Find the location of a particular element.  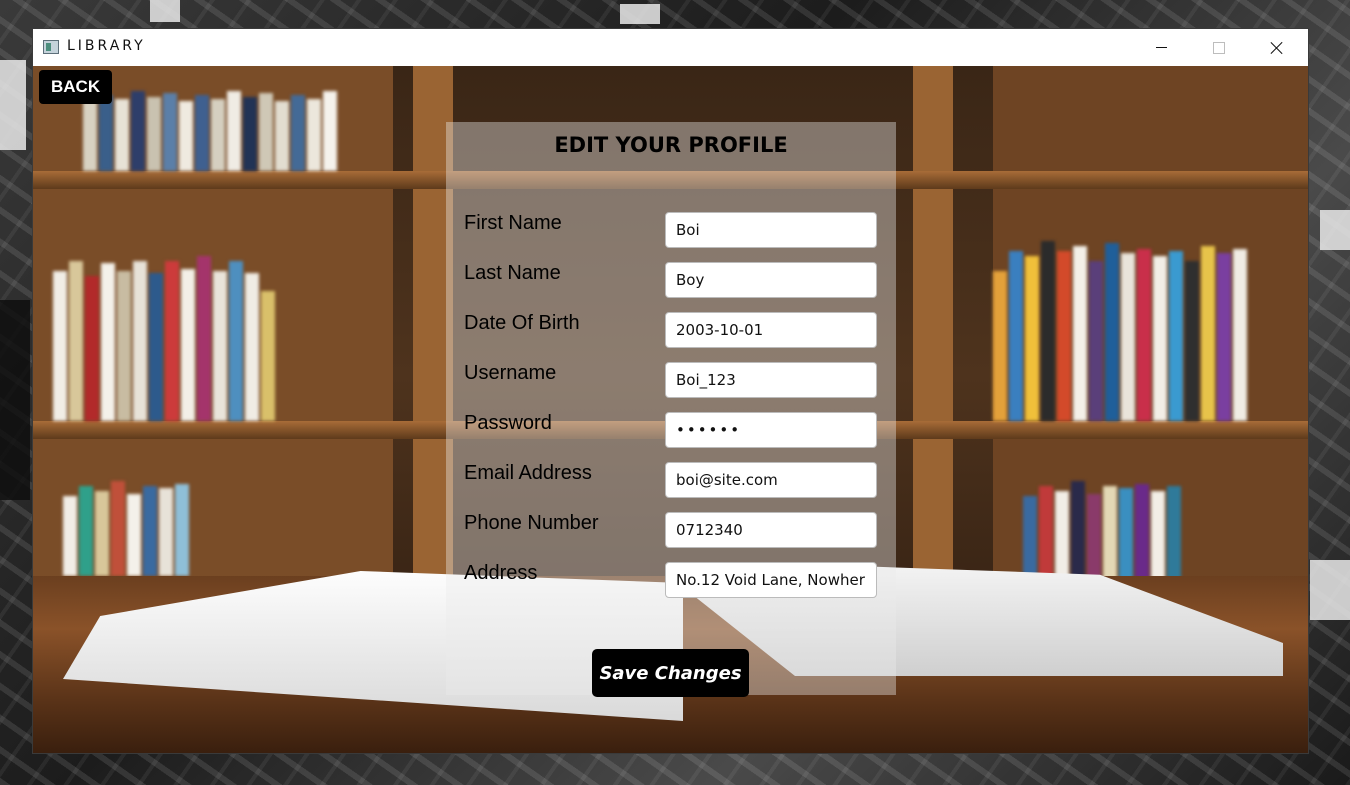

username-field is located at coordinates (771, 380).